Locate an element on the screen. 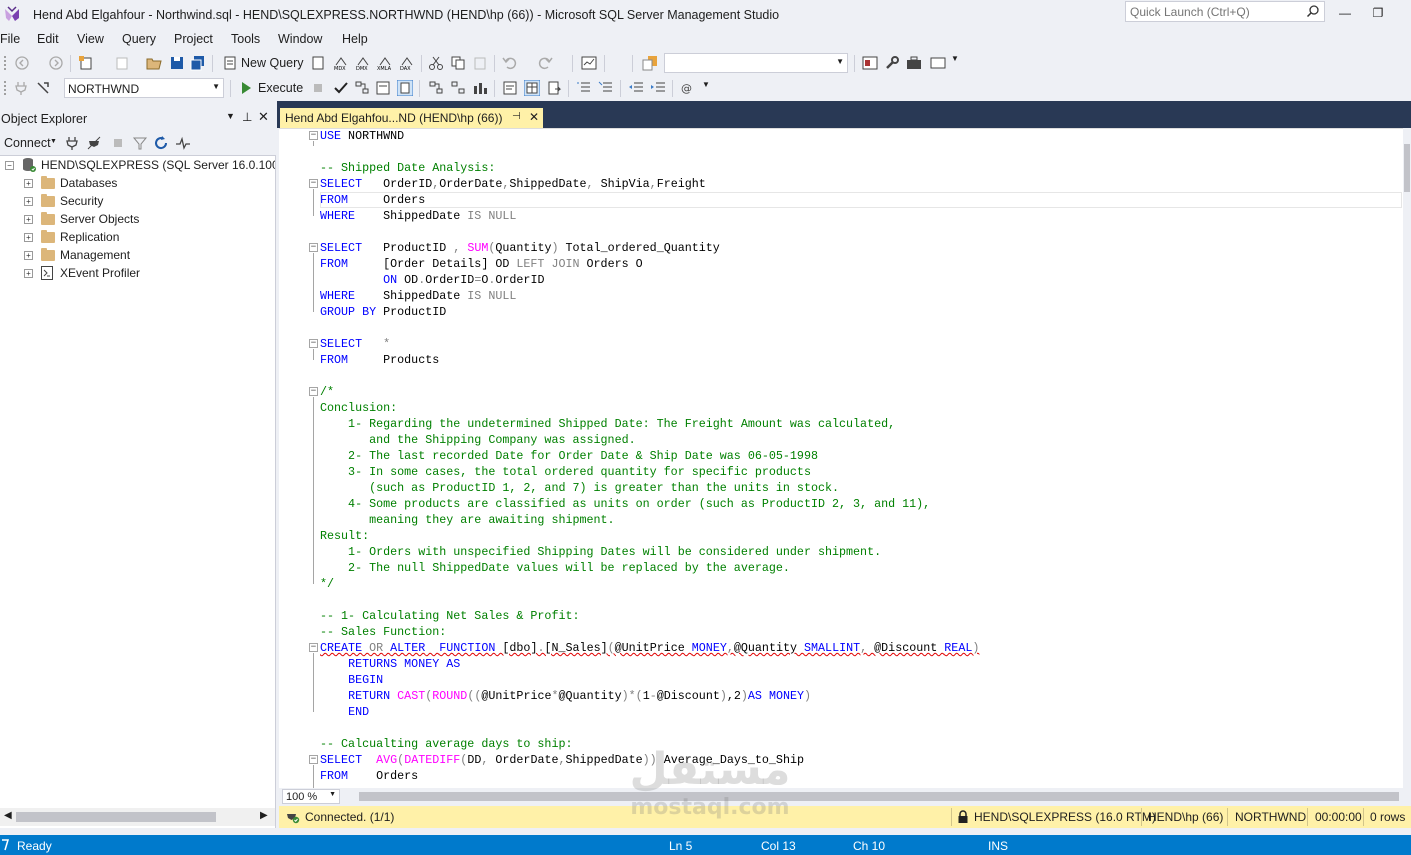  menu-view: View is located at coordinates (90, 39).